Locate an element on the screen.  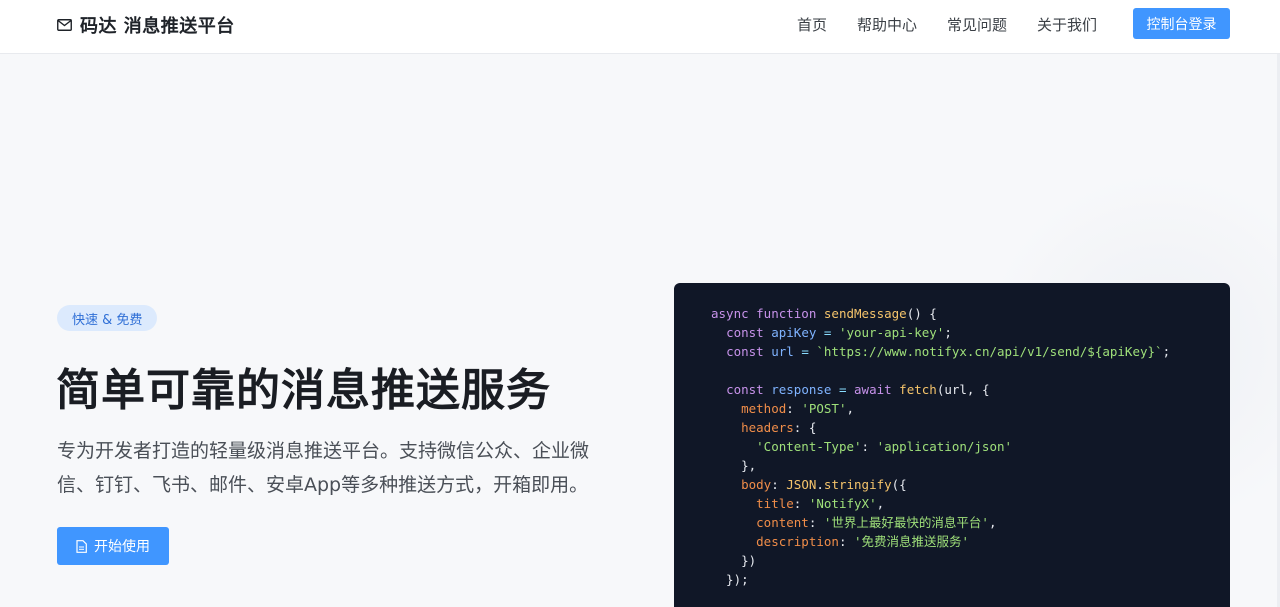
code-line: method: 'POST', is located at coordinates (798, 408).